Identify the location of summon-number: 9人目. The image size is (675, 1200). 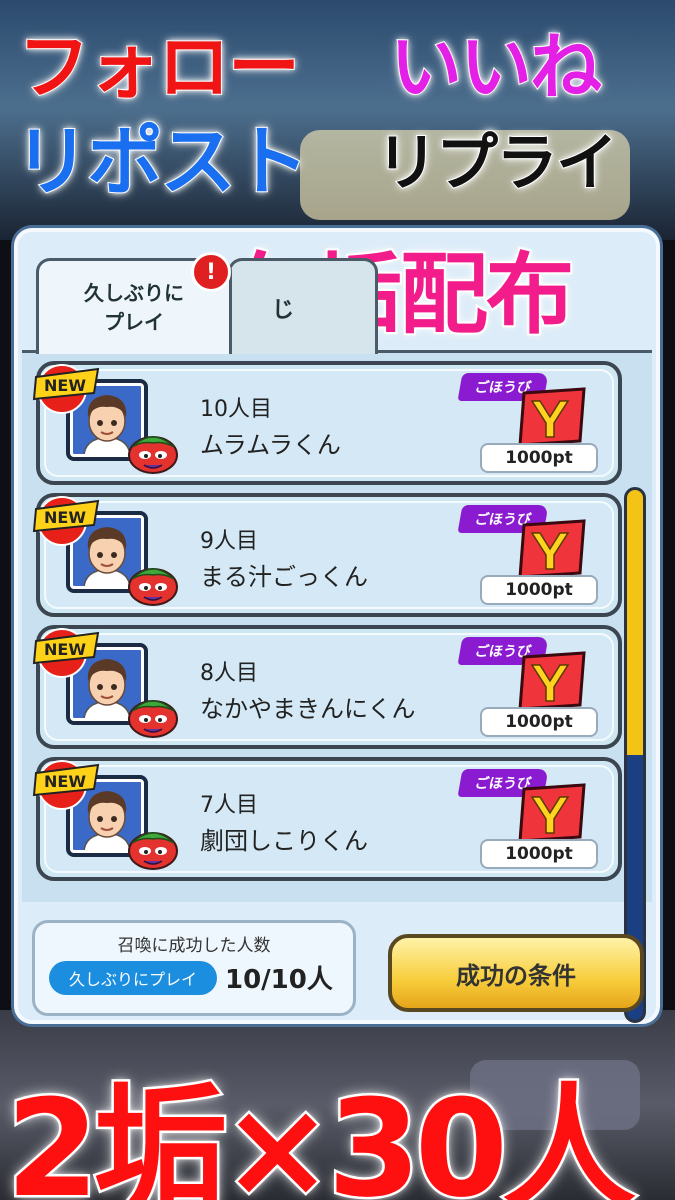
(229, 541).